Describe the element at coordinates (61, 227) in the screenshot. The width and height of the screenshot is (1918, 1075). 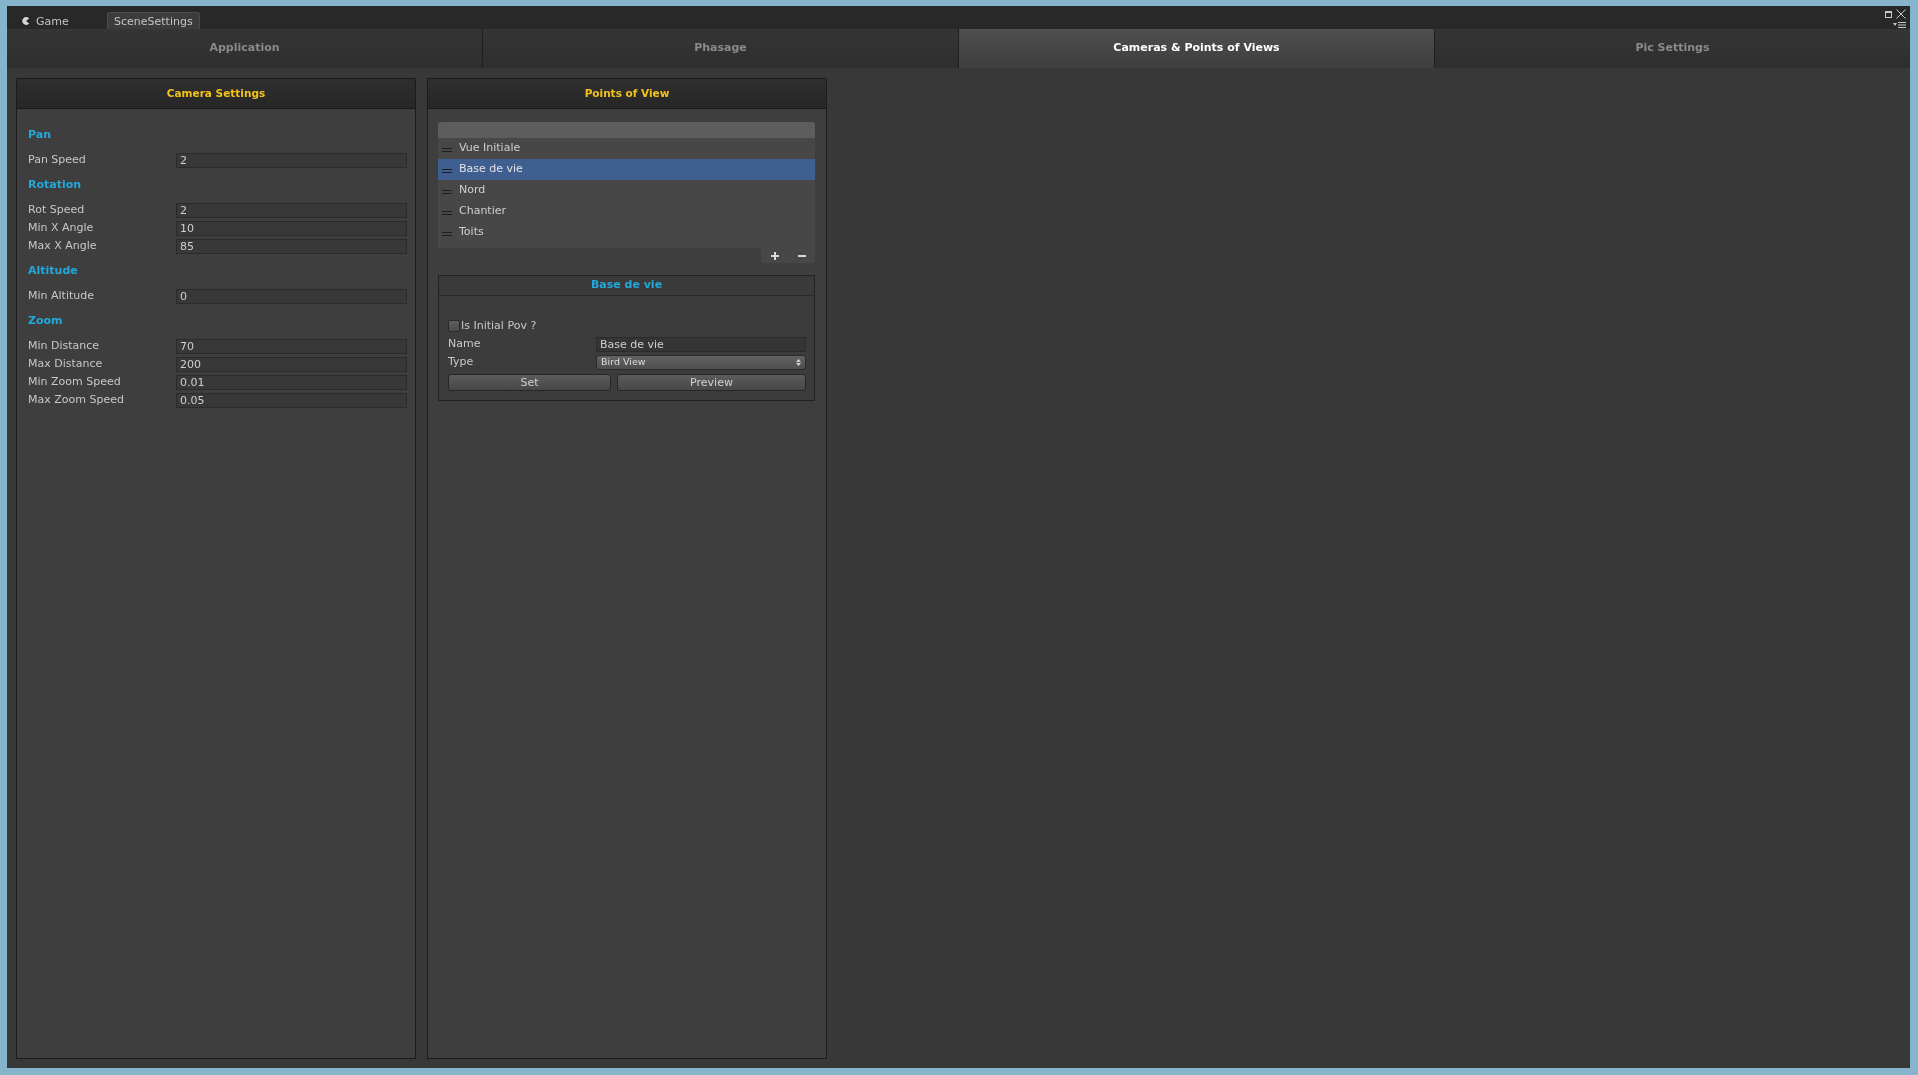
I see `field-label: Min X Angle` at that location.